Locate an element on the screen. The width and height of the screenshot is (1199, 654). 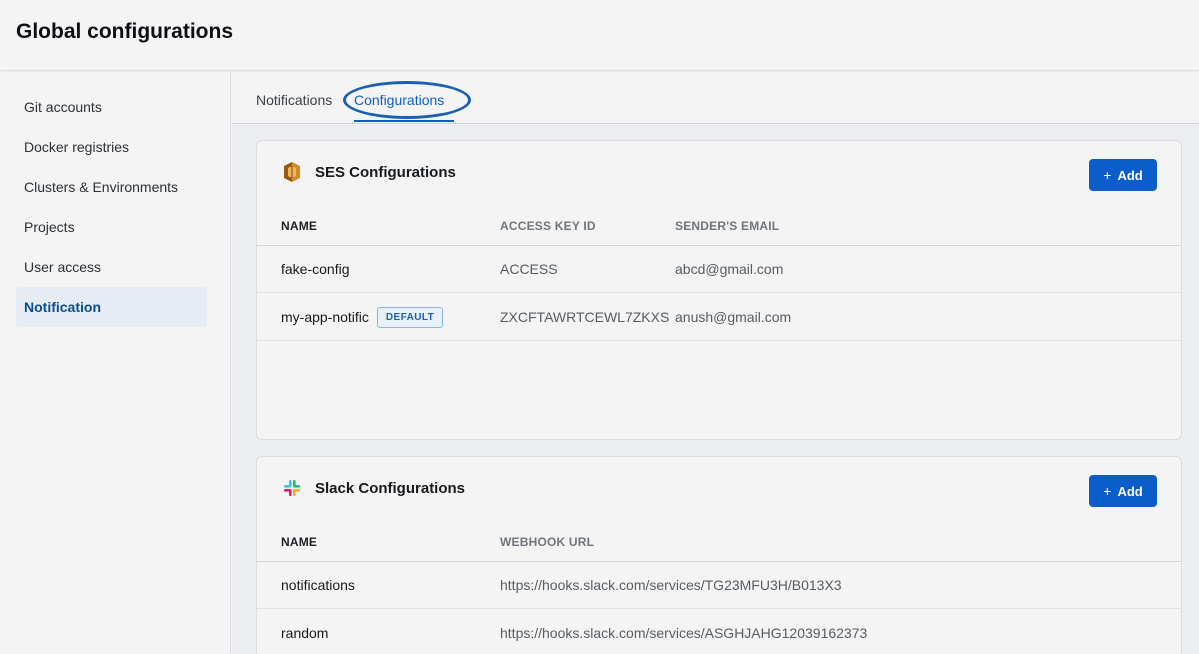
row-name: notifications is located at coordinates (318, 585).